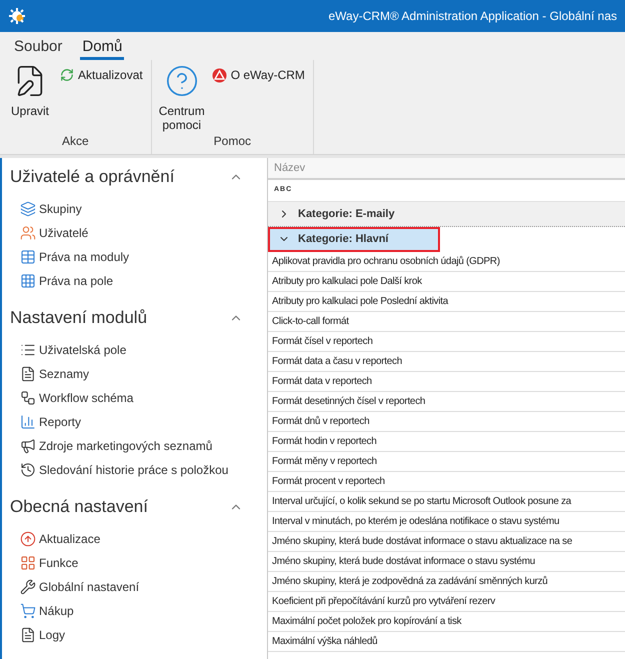 The image size is (625, 659). Describe the element at coordinates (28, 233) in the screenshot. I see `users-icon` at that location.